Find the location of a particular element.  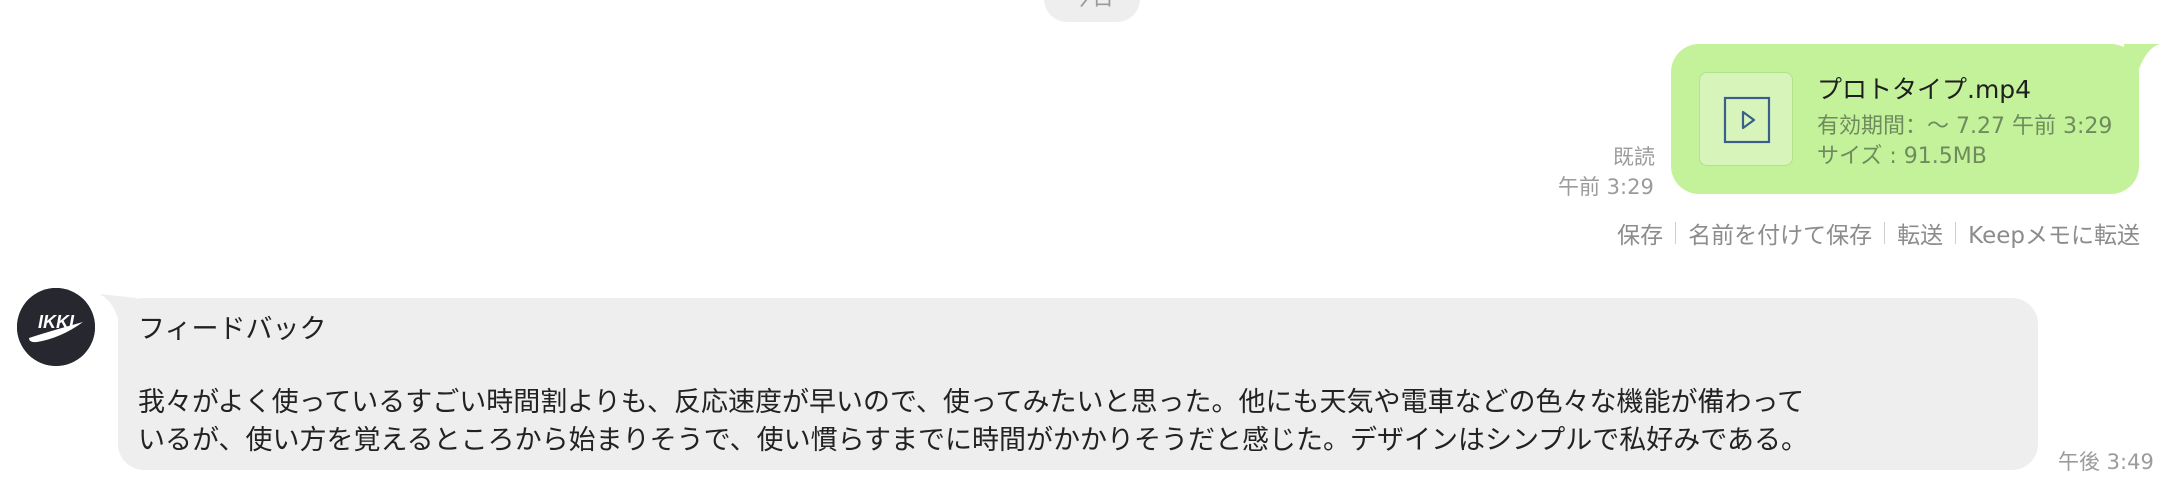

message-title: フィードバック is located at coordinates (232, 329).